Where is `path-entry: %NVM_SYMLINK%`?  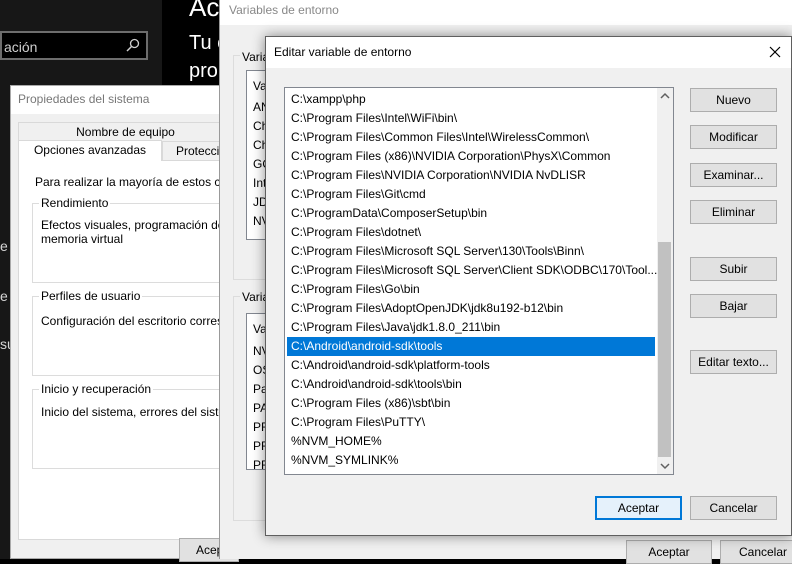
path-entry: %NVM_SYMLINK% is located at coordinates (344, 460).